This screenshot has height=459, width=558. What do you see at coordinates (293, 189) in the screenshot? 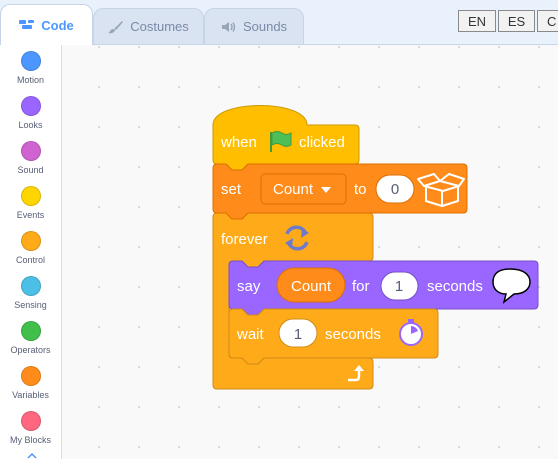
I see `variable-dropdown-value: Count` at bounding box center [293, 189].